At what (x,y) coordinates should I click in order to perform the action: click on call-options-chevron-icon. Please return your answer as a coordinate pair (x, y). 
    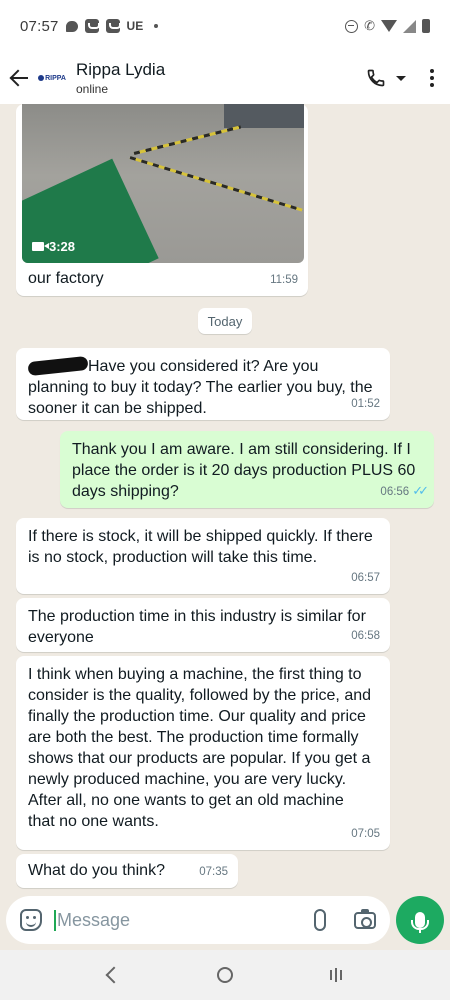
    Looking at the image, I should click on (401, 78).